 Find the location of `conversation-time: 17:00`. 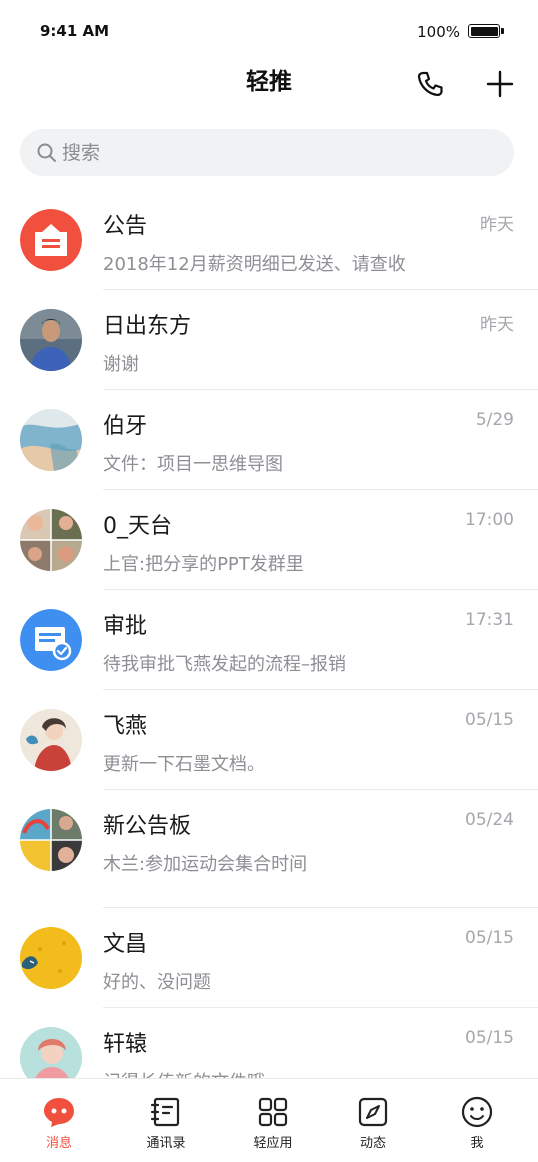

conversation-time: 17:00 is located at coordinates (489, 520).